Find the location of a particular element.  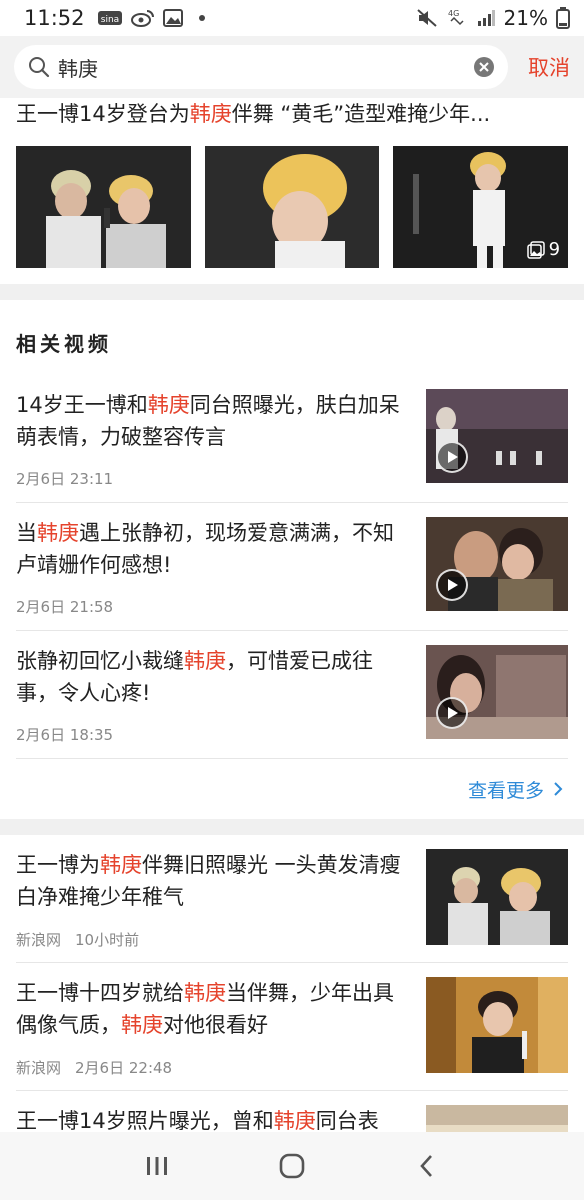

news-item: 王一博为韩庚伴舞旧照曝光 一头黄发清瘦白净难掩少年稚气 新浪网 10小时前 is located at coordinates (292, 899).